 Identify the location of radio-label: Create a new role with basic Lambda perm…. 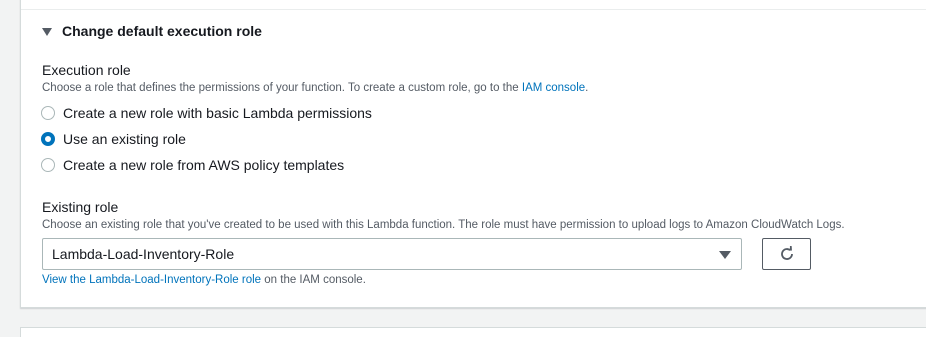
(217, 113).